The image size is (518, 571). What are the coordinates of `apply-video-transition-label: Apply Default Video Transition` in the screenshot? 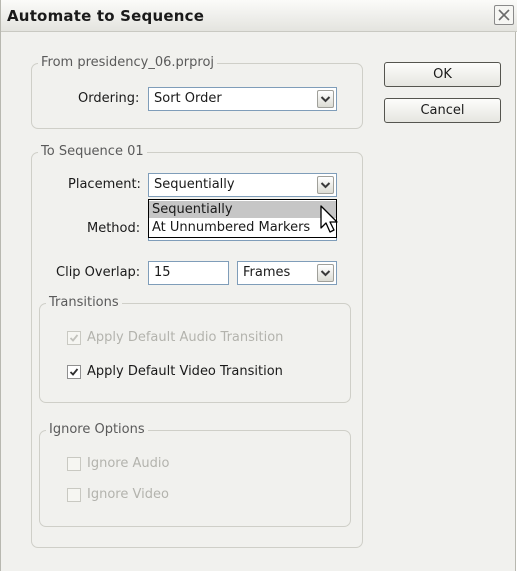 It's located at (185, 371).